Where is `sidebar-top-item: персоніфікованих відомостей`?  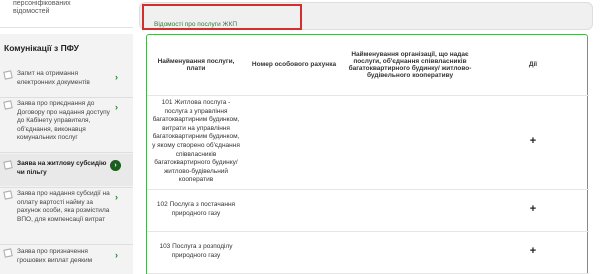 sidebar-top-item: персоніфікованих відомостей is located at coordinates (66, 14).